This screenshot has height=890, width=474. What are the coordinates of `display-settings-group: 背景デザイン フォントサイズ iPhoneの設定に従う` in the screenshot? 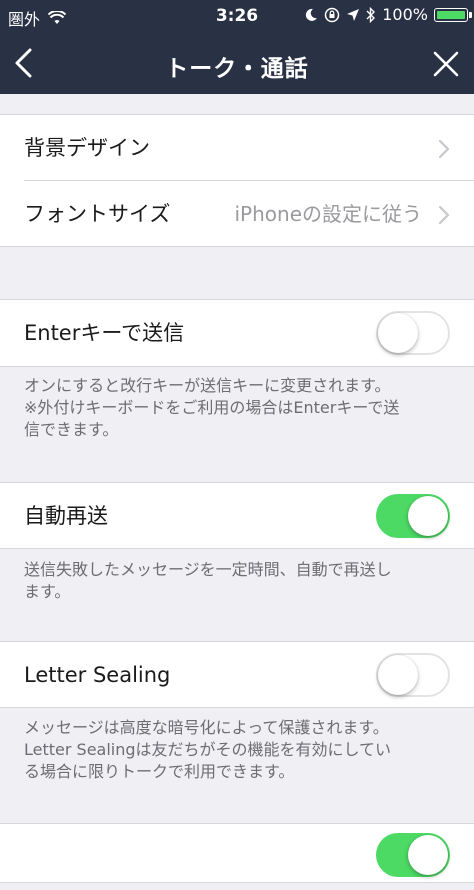 It's located at (237, 180).